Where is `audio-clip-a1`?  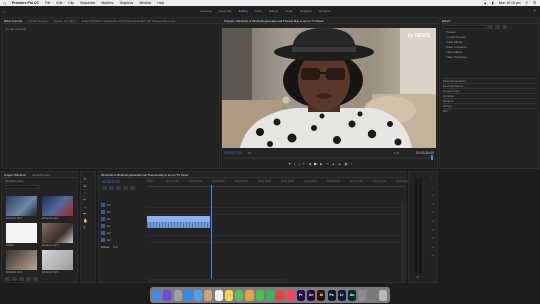 audio-clip-a1 is located at coordinates (178, 225).